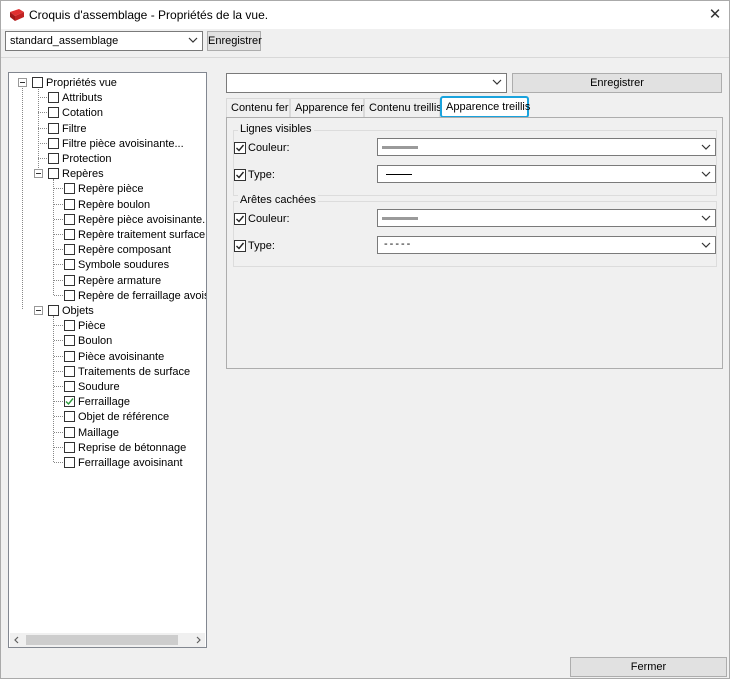  What do you see at coordinates (258, 108) in the screenshot?
I see `tab-contenu-fer: Contenu fer` at bounding box center [258, 108].